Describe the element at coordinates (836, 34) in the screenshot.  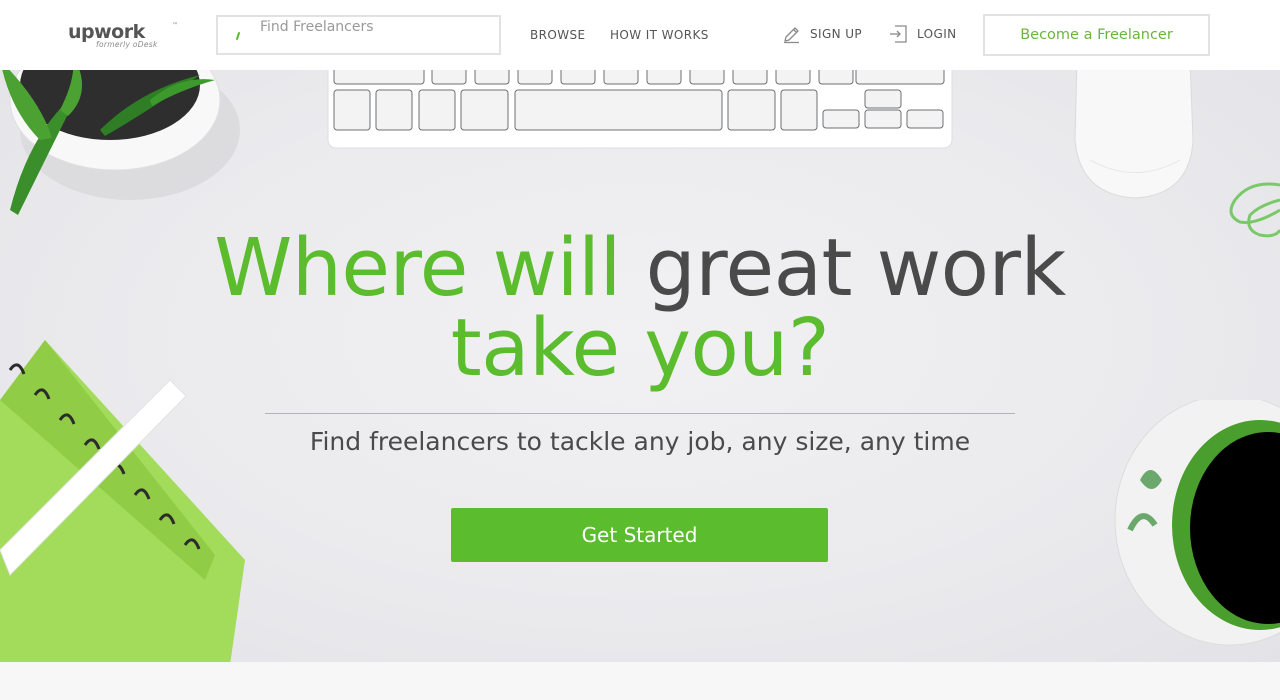
I see `sign-up-label: SIGN UP` at that location.